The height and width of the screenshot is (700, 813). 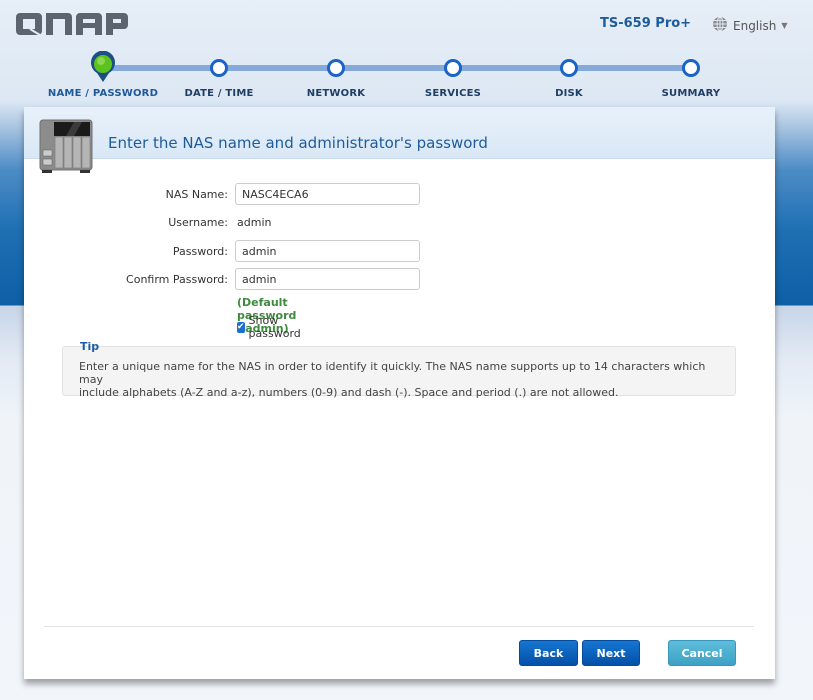 What do you see at coordinates (103, 93) in the screenshot?
I see `step-label: NAME / PASSWORD` at bounding box center [103, 93].